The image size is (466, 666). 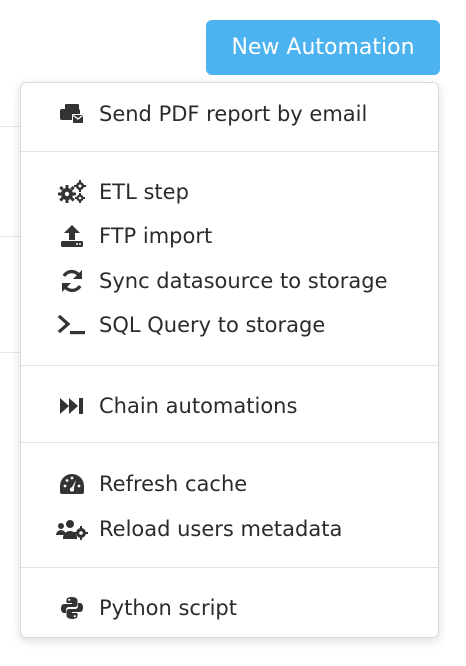 I want to click on menu-item-label: Refresh cache, so click(x=173, y=484).